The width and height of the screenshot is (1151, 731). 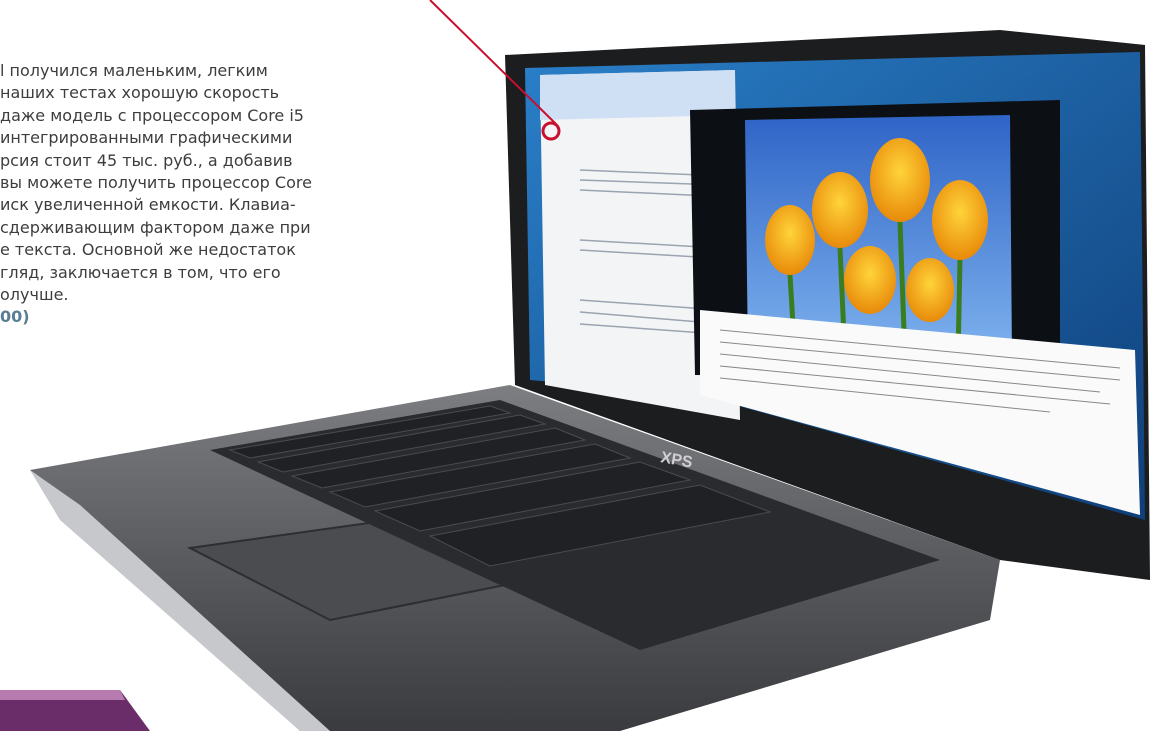 I want to click on price-fragment: 00), so click(x=15, y=317).